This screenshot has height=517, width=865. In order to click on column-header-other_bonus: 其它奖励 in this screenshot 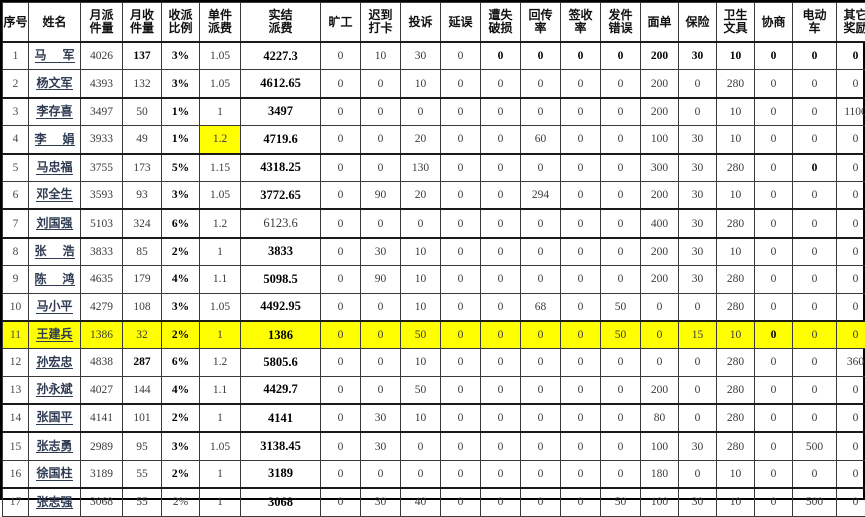, I will do `click(851, 23)`.